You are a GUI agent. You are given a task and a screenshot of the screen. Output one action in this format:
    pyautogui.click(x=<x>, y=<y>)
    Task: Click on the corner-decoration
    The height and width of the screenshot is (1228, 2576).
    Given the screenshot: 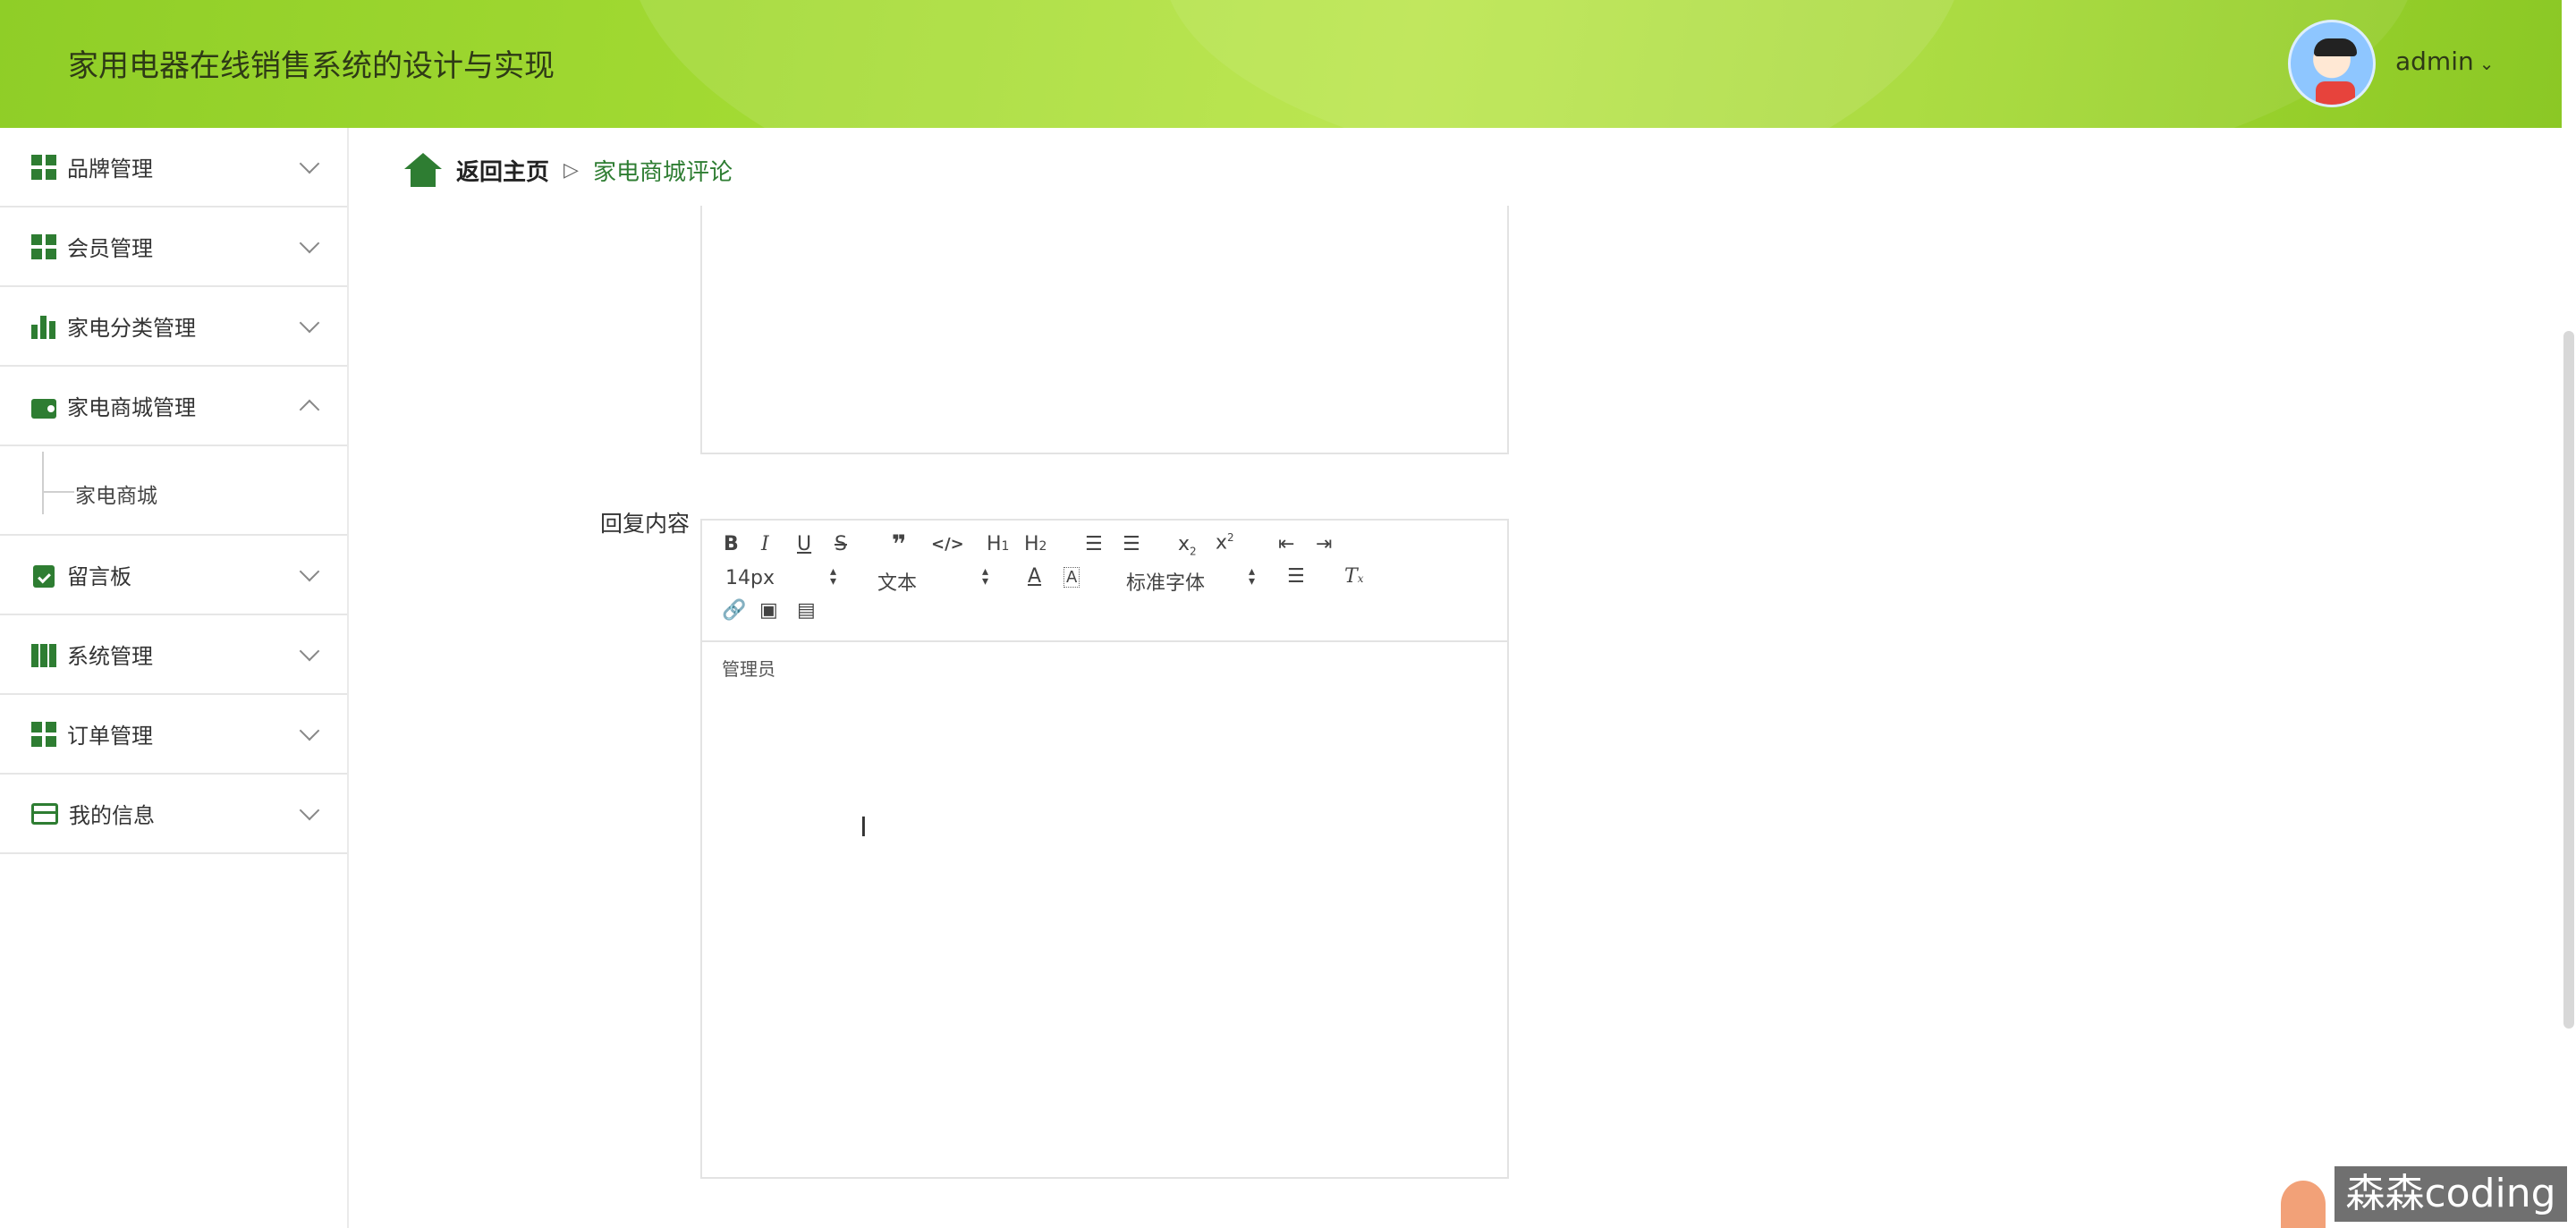 What is the action you would take?
    pyautogui.click(x=2303, y=1204)
    